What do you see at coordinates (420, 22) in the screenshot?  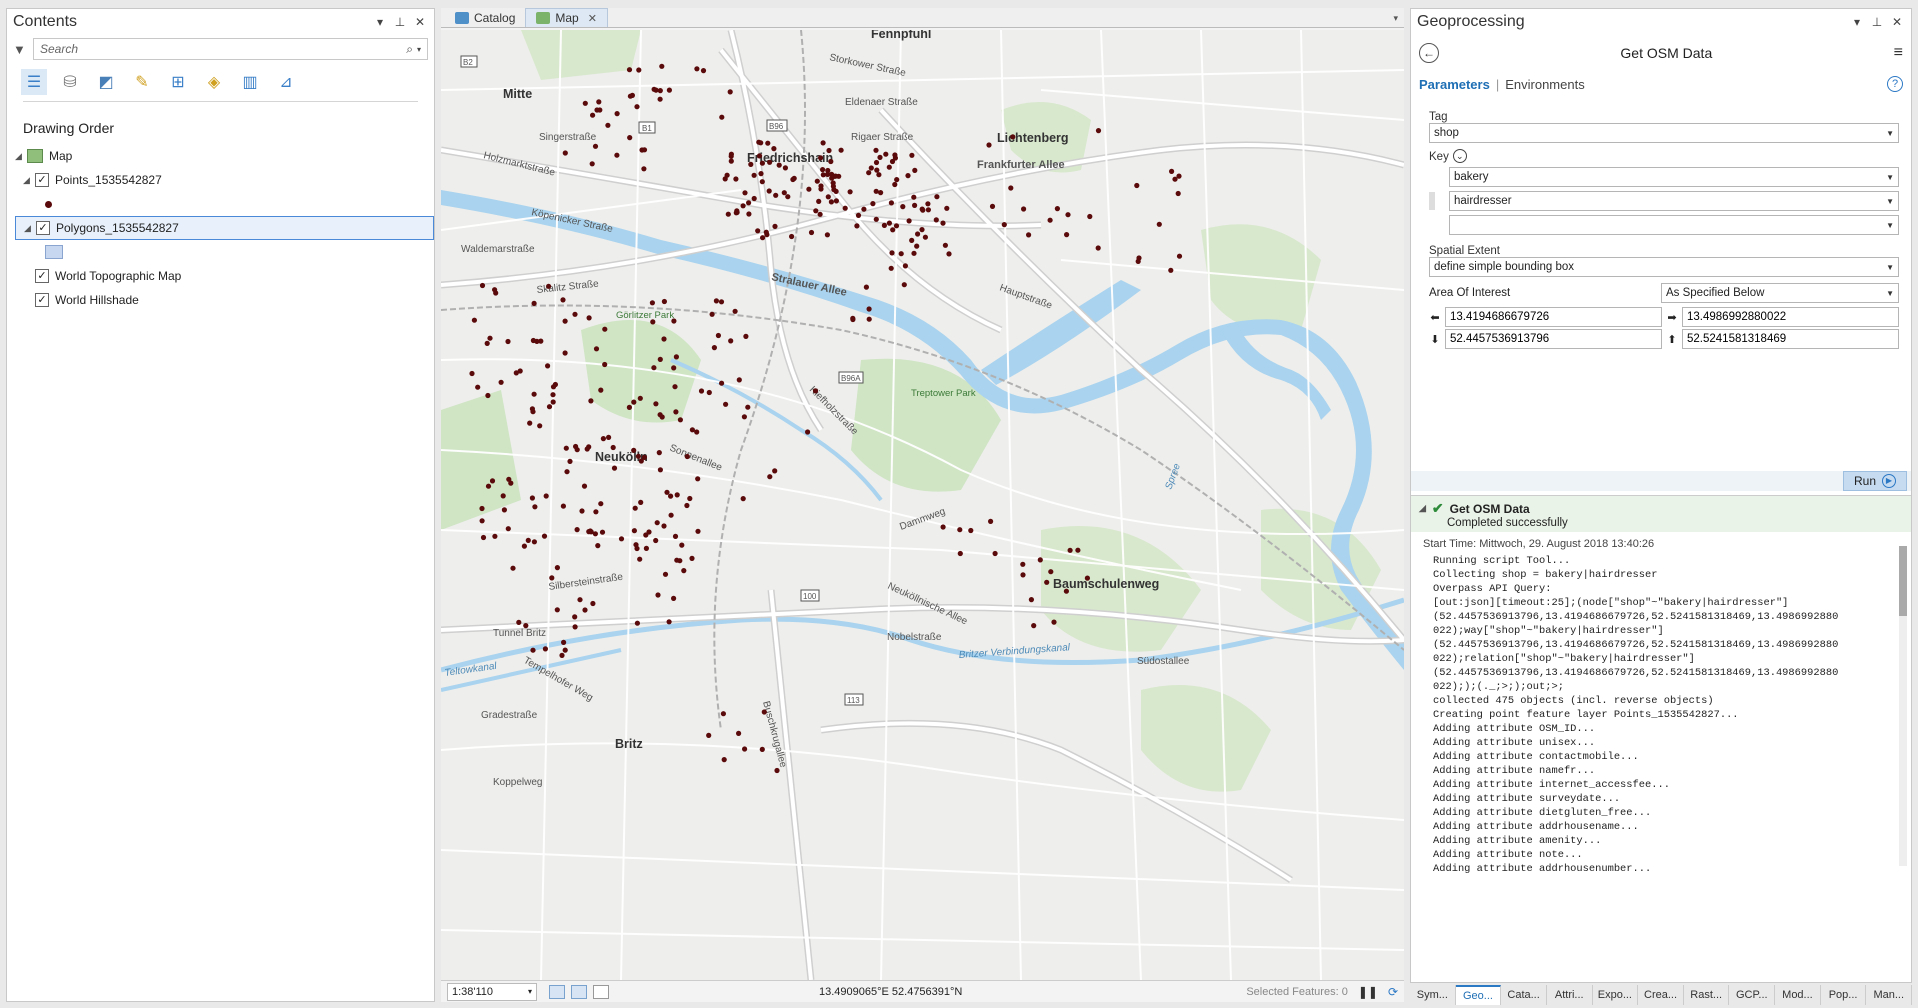 I see `close-icon: ✕` at bounding box center [420, 22].